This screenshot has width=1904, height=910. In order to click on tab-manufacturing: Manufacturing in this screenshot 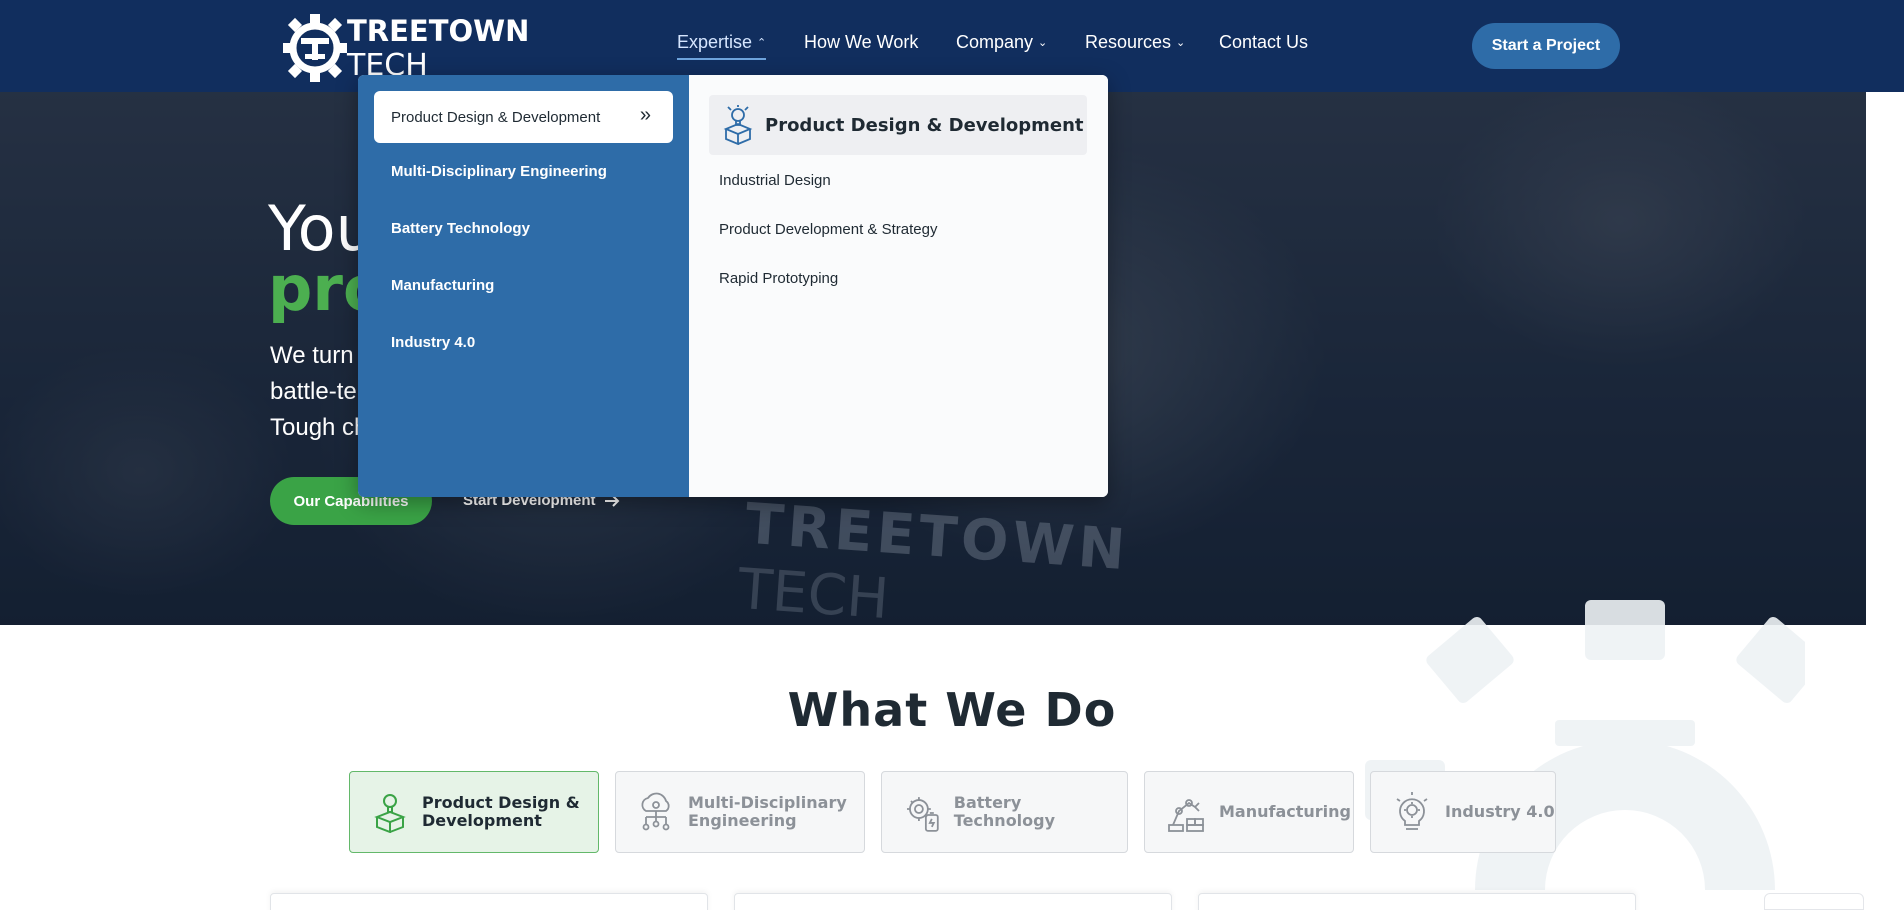, I will do `click(1249, 812)`.